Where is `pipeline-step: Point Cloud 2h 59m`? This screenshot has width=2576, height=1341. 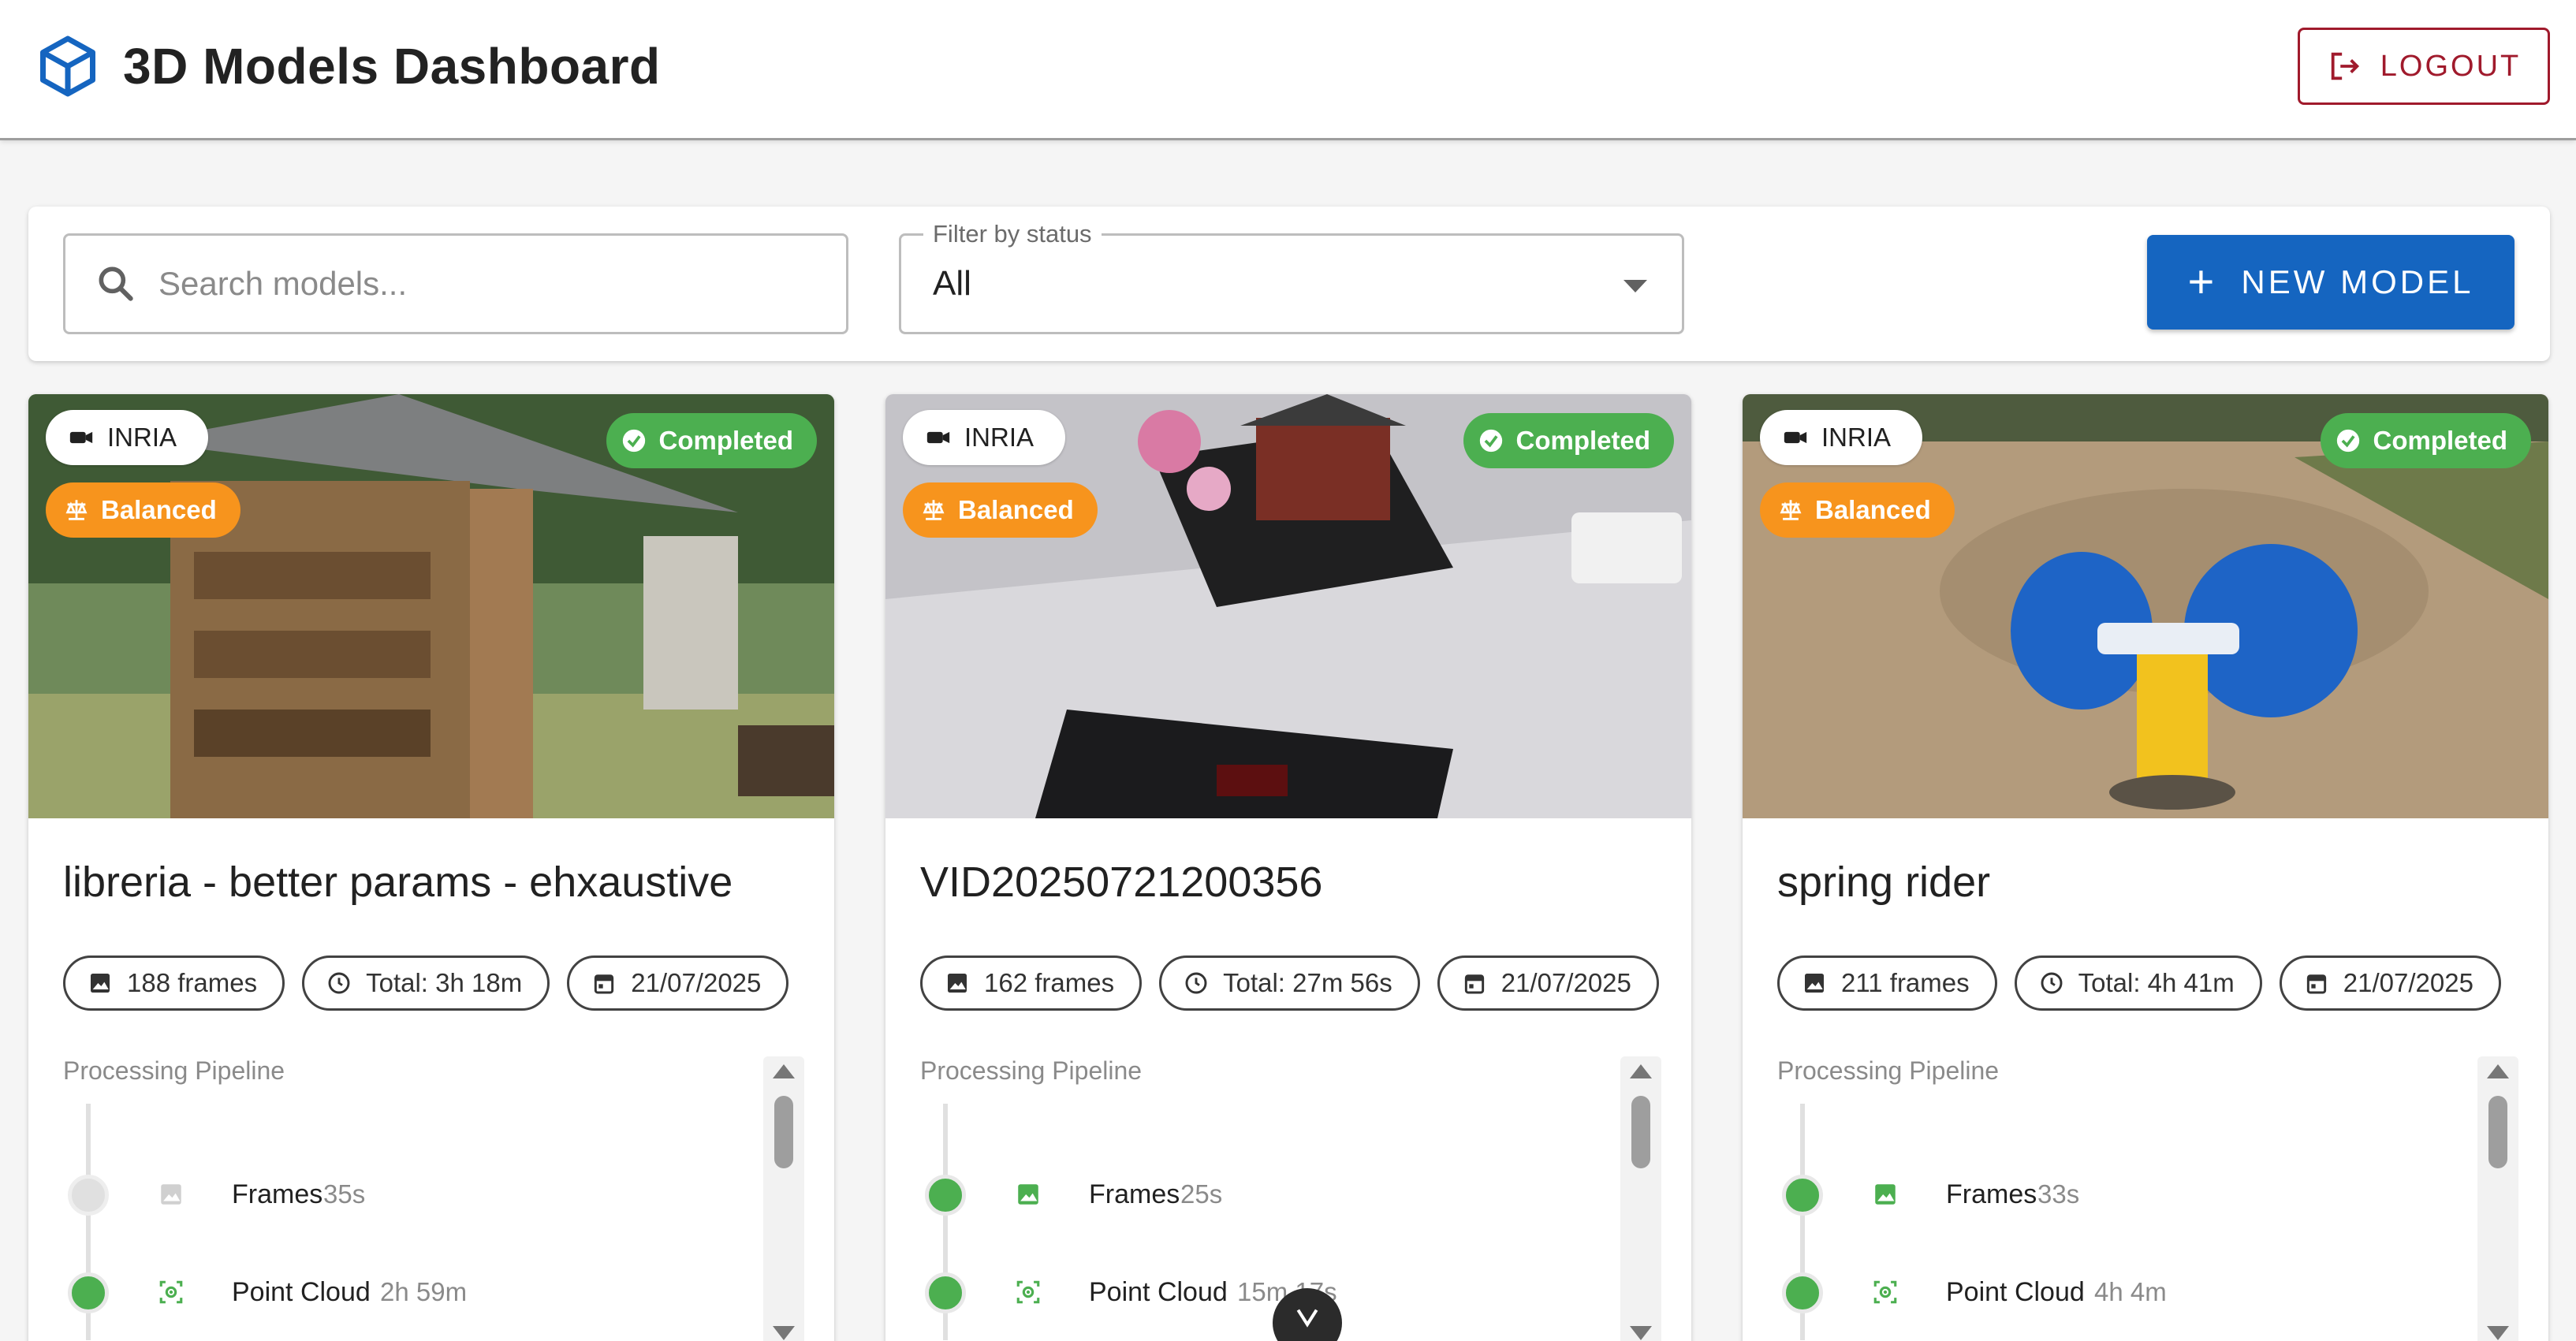
pipeline-step: Point Cloud 2h 59m is located at coordinates (410, 1293).